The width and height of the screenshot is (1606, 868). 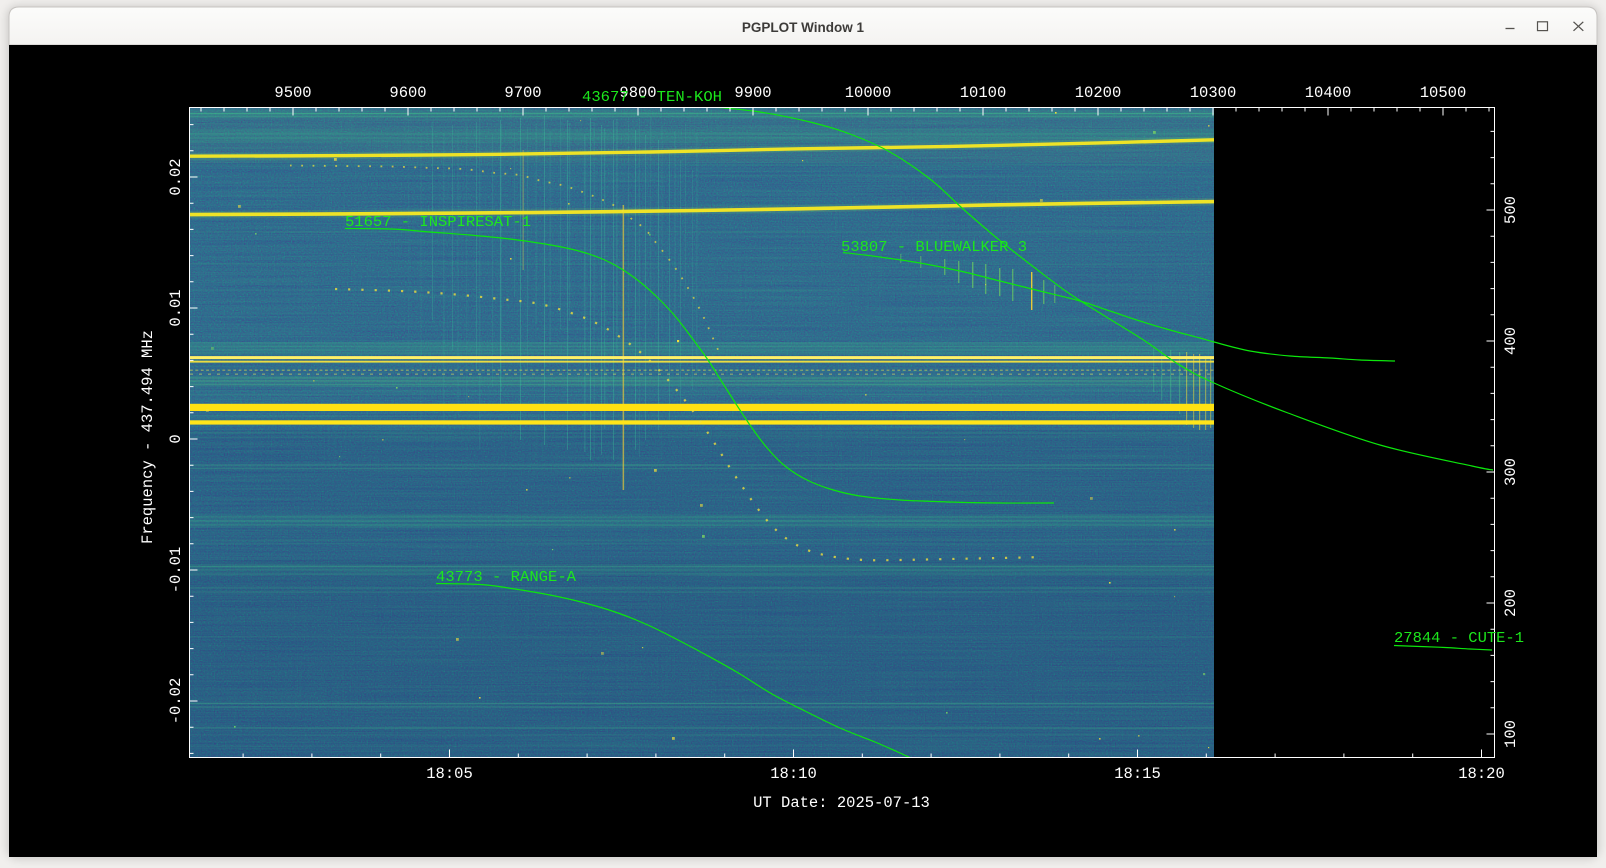 I want to click on svg-text: 10000, so click(x=868, y=93).